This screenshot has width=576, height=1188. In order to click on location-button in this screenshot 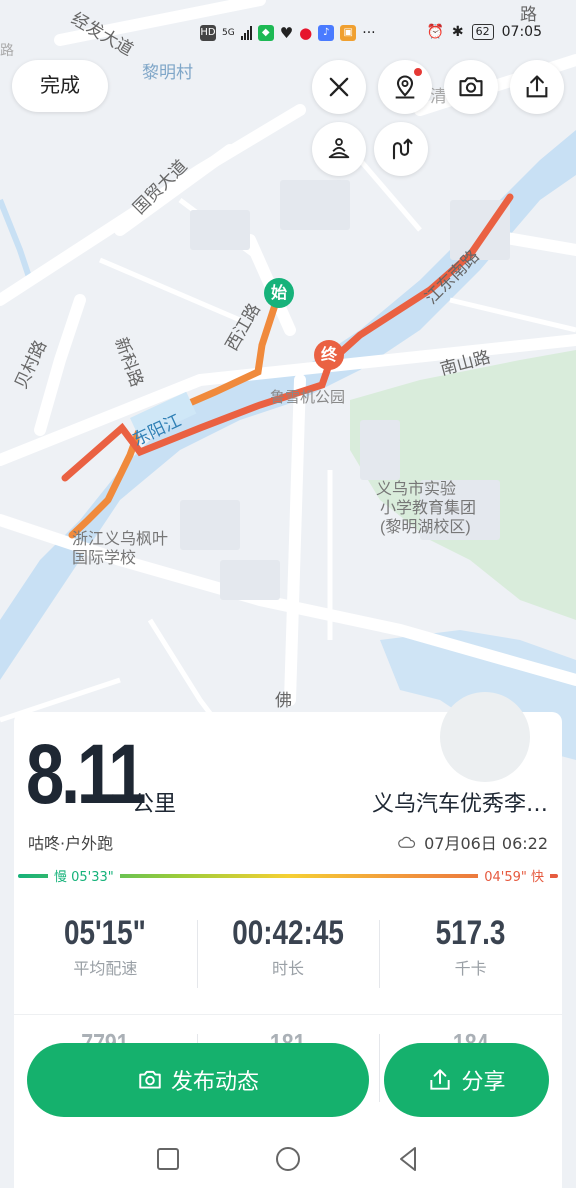, I will do `click(405, 87)`.